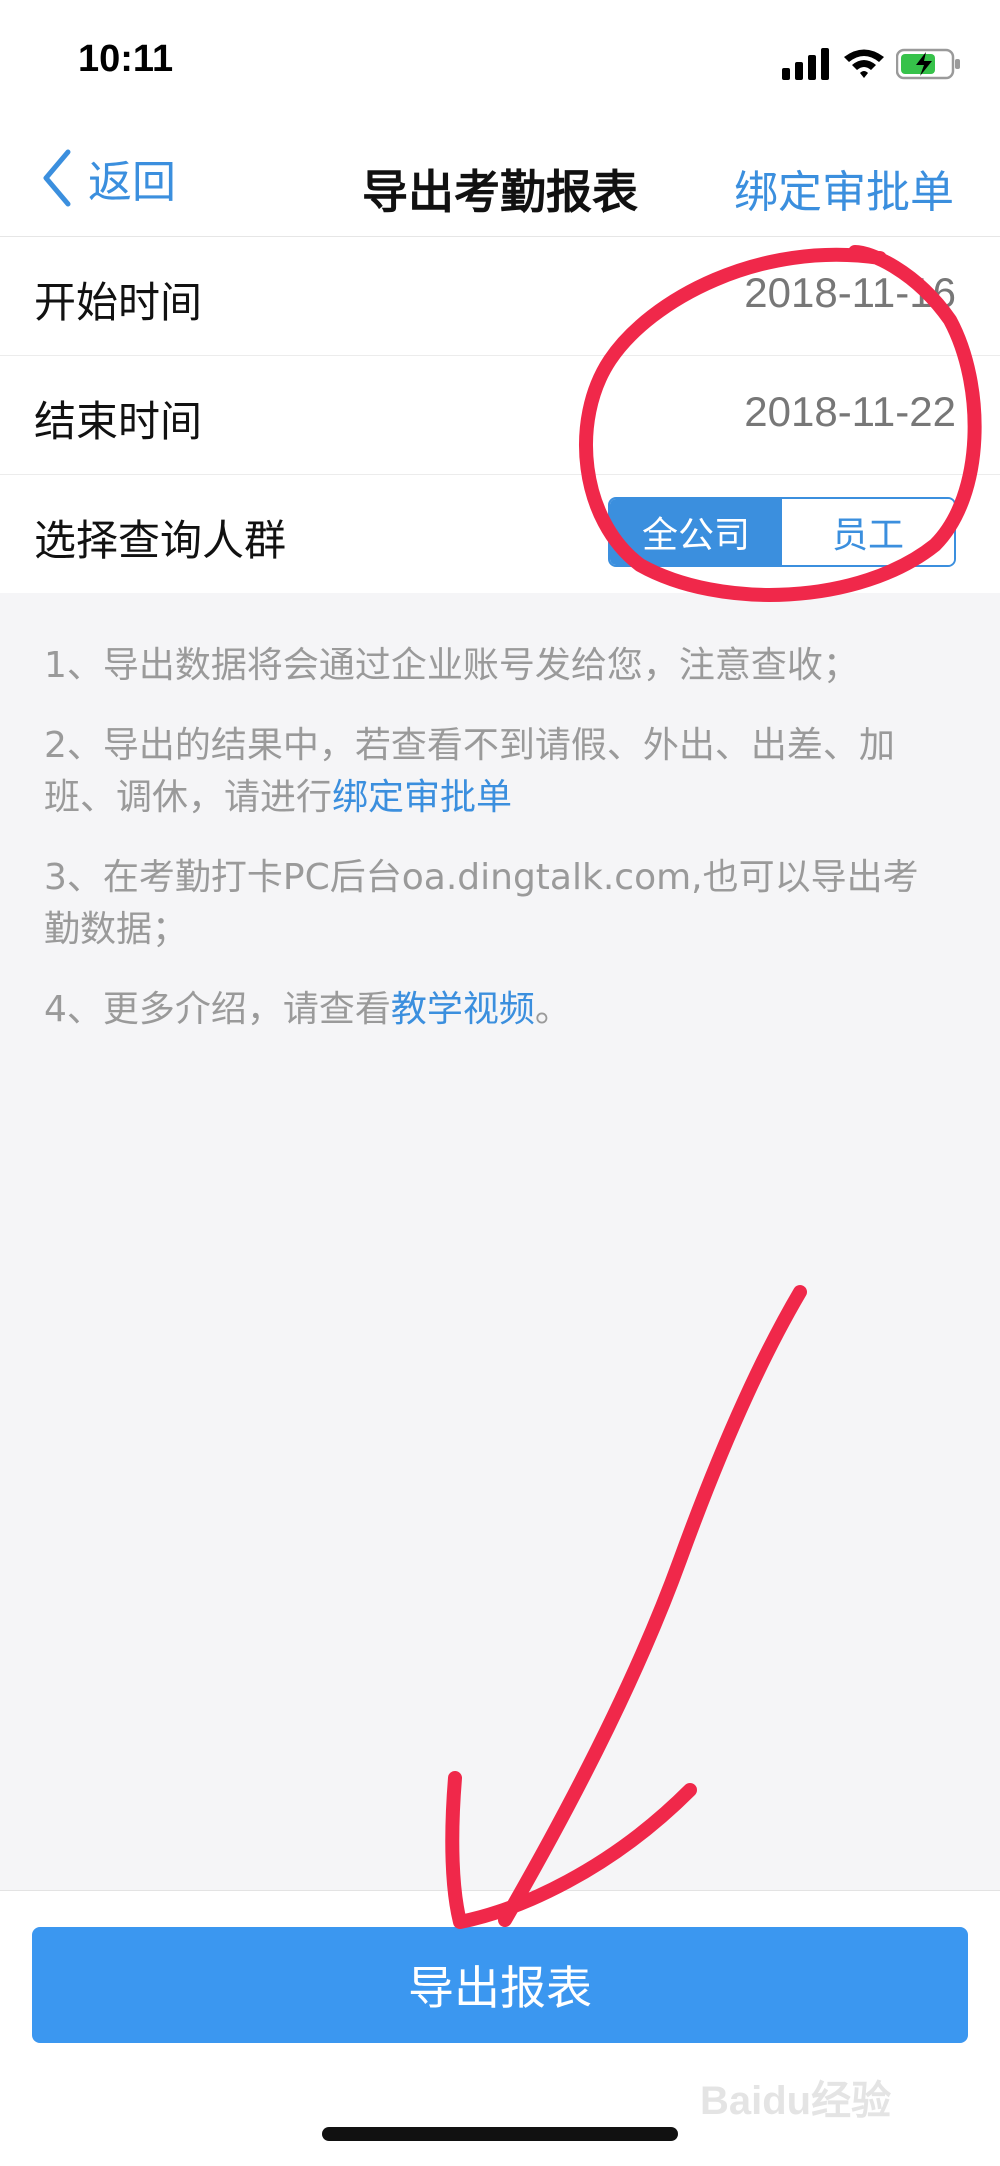  Describe the element at coordinates (217, 1009) in the screenshot. I see `note-4-text: 4、更多介绍，请查看` at that location.